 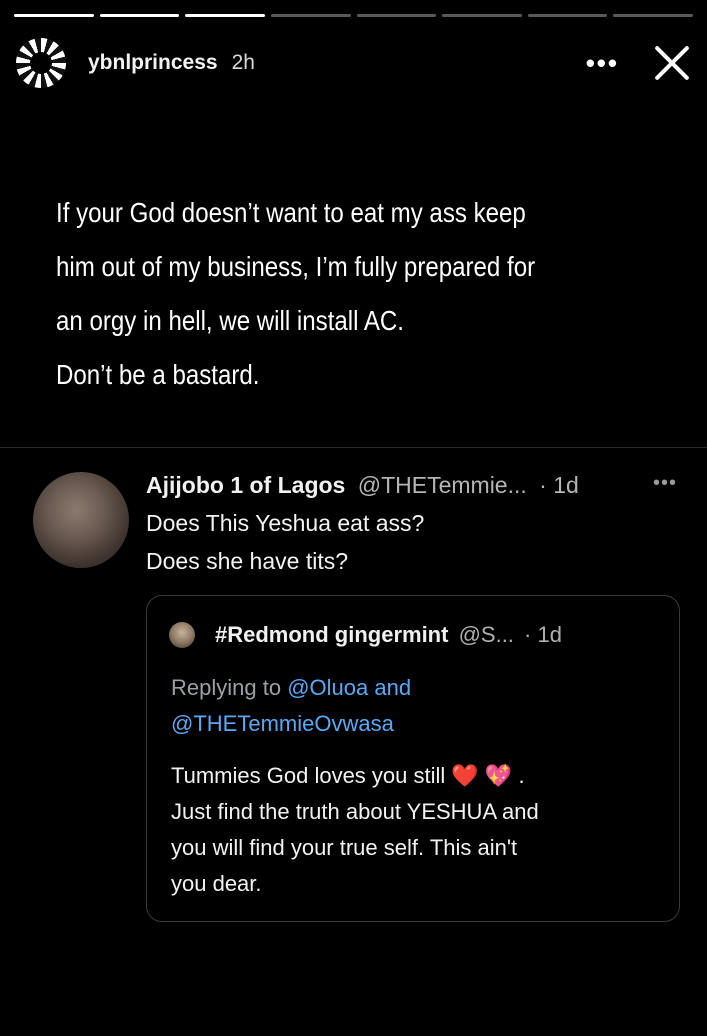 What do you see at coordinates (153, 63) in the screenshot?
I see `story-username: ybnlprincess` at bounding box center [153, 63].